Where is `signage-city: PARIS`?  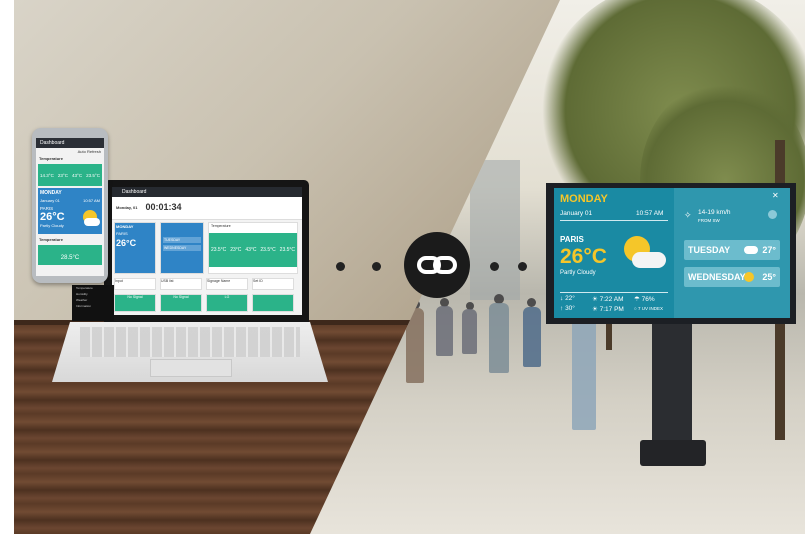
signage-city: PARIS is located at coordinates (572, 239).